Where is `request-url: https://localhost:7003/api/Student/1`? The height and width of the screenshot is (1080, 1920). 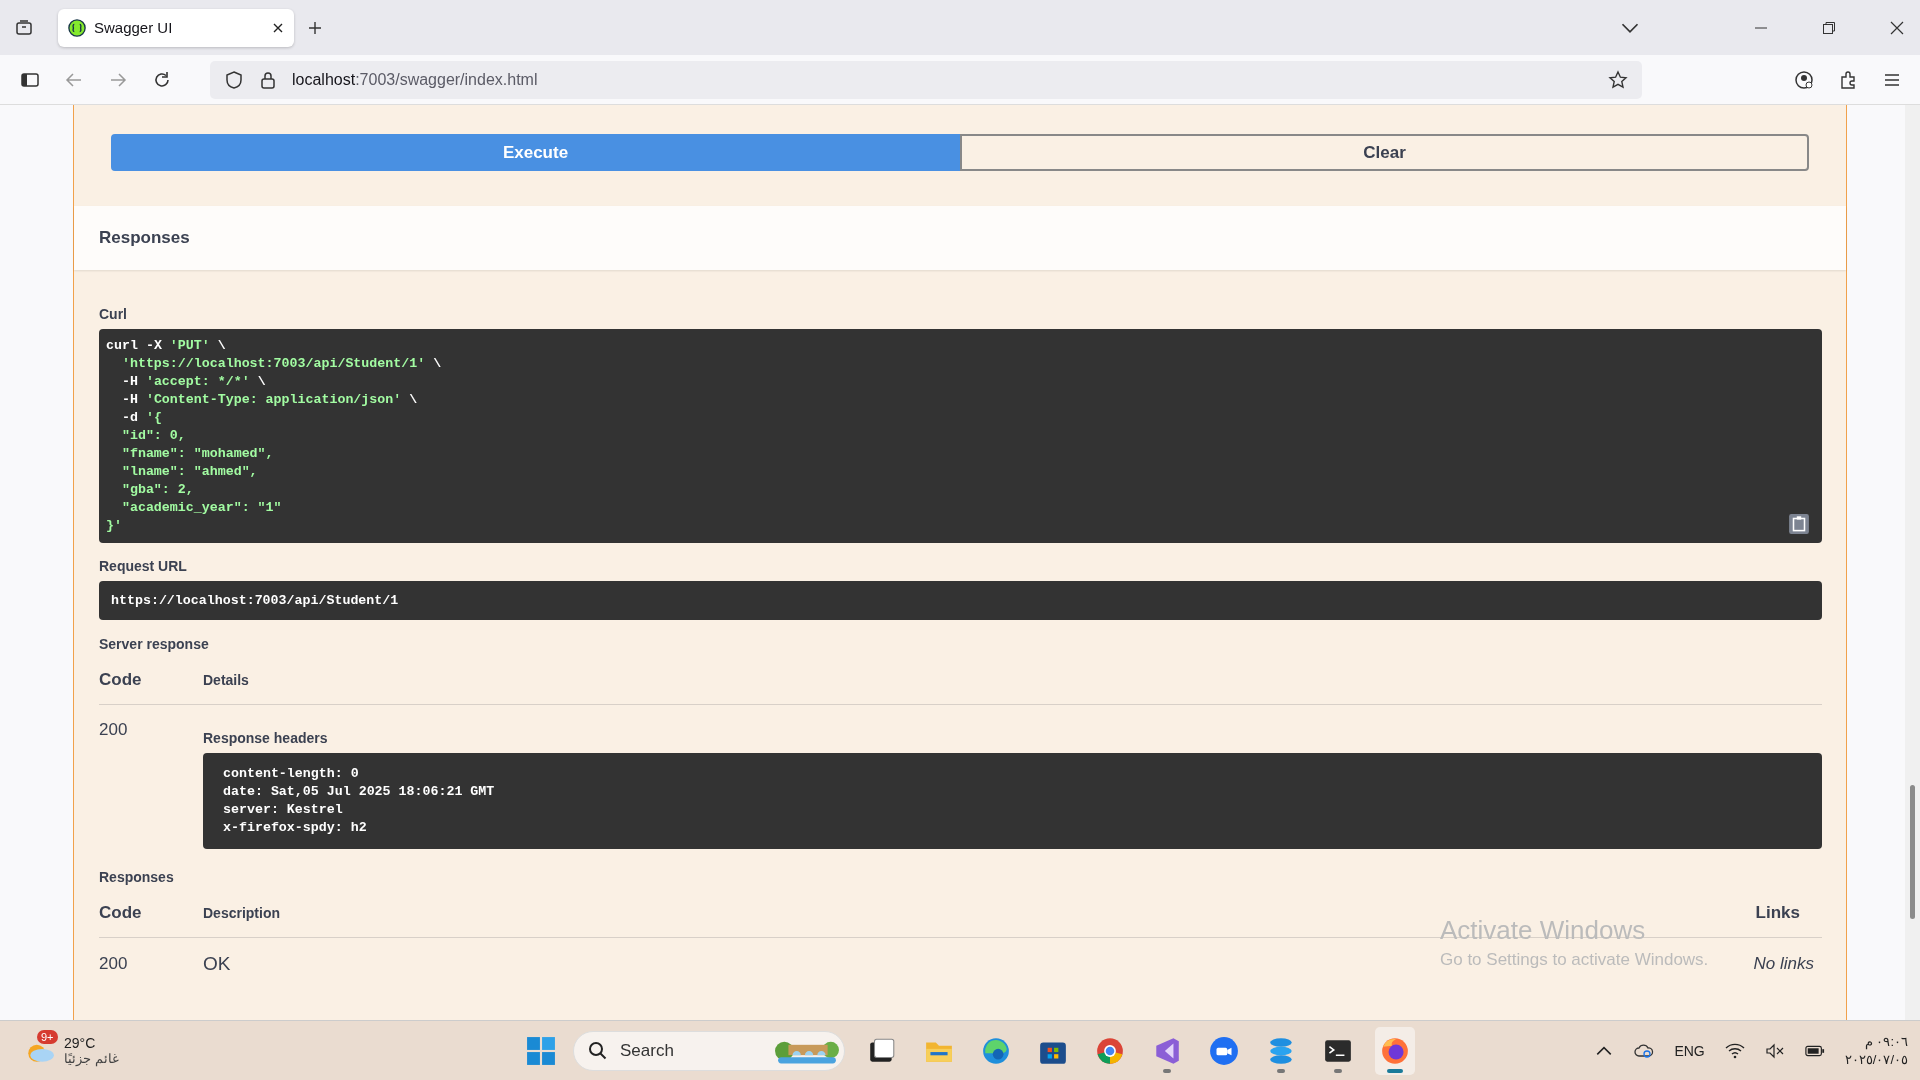 request-url: https://localhost:7003/api/Student/1 is located at coordinates (960, 600).